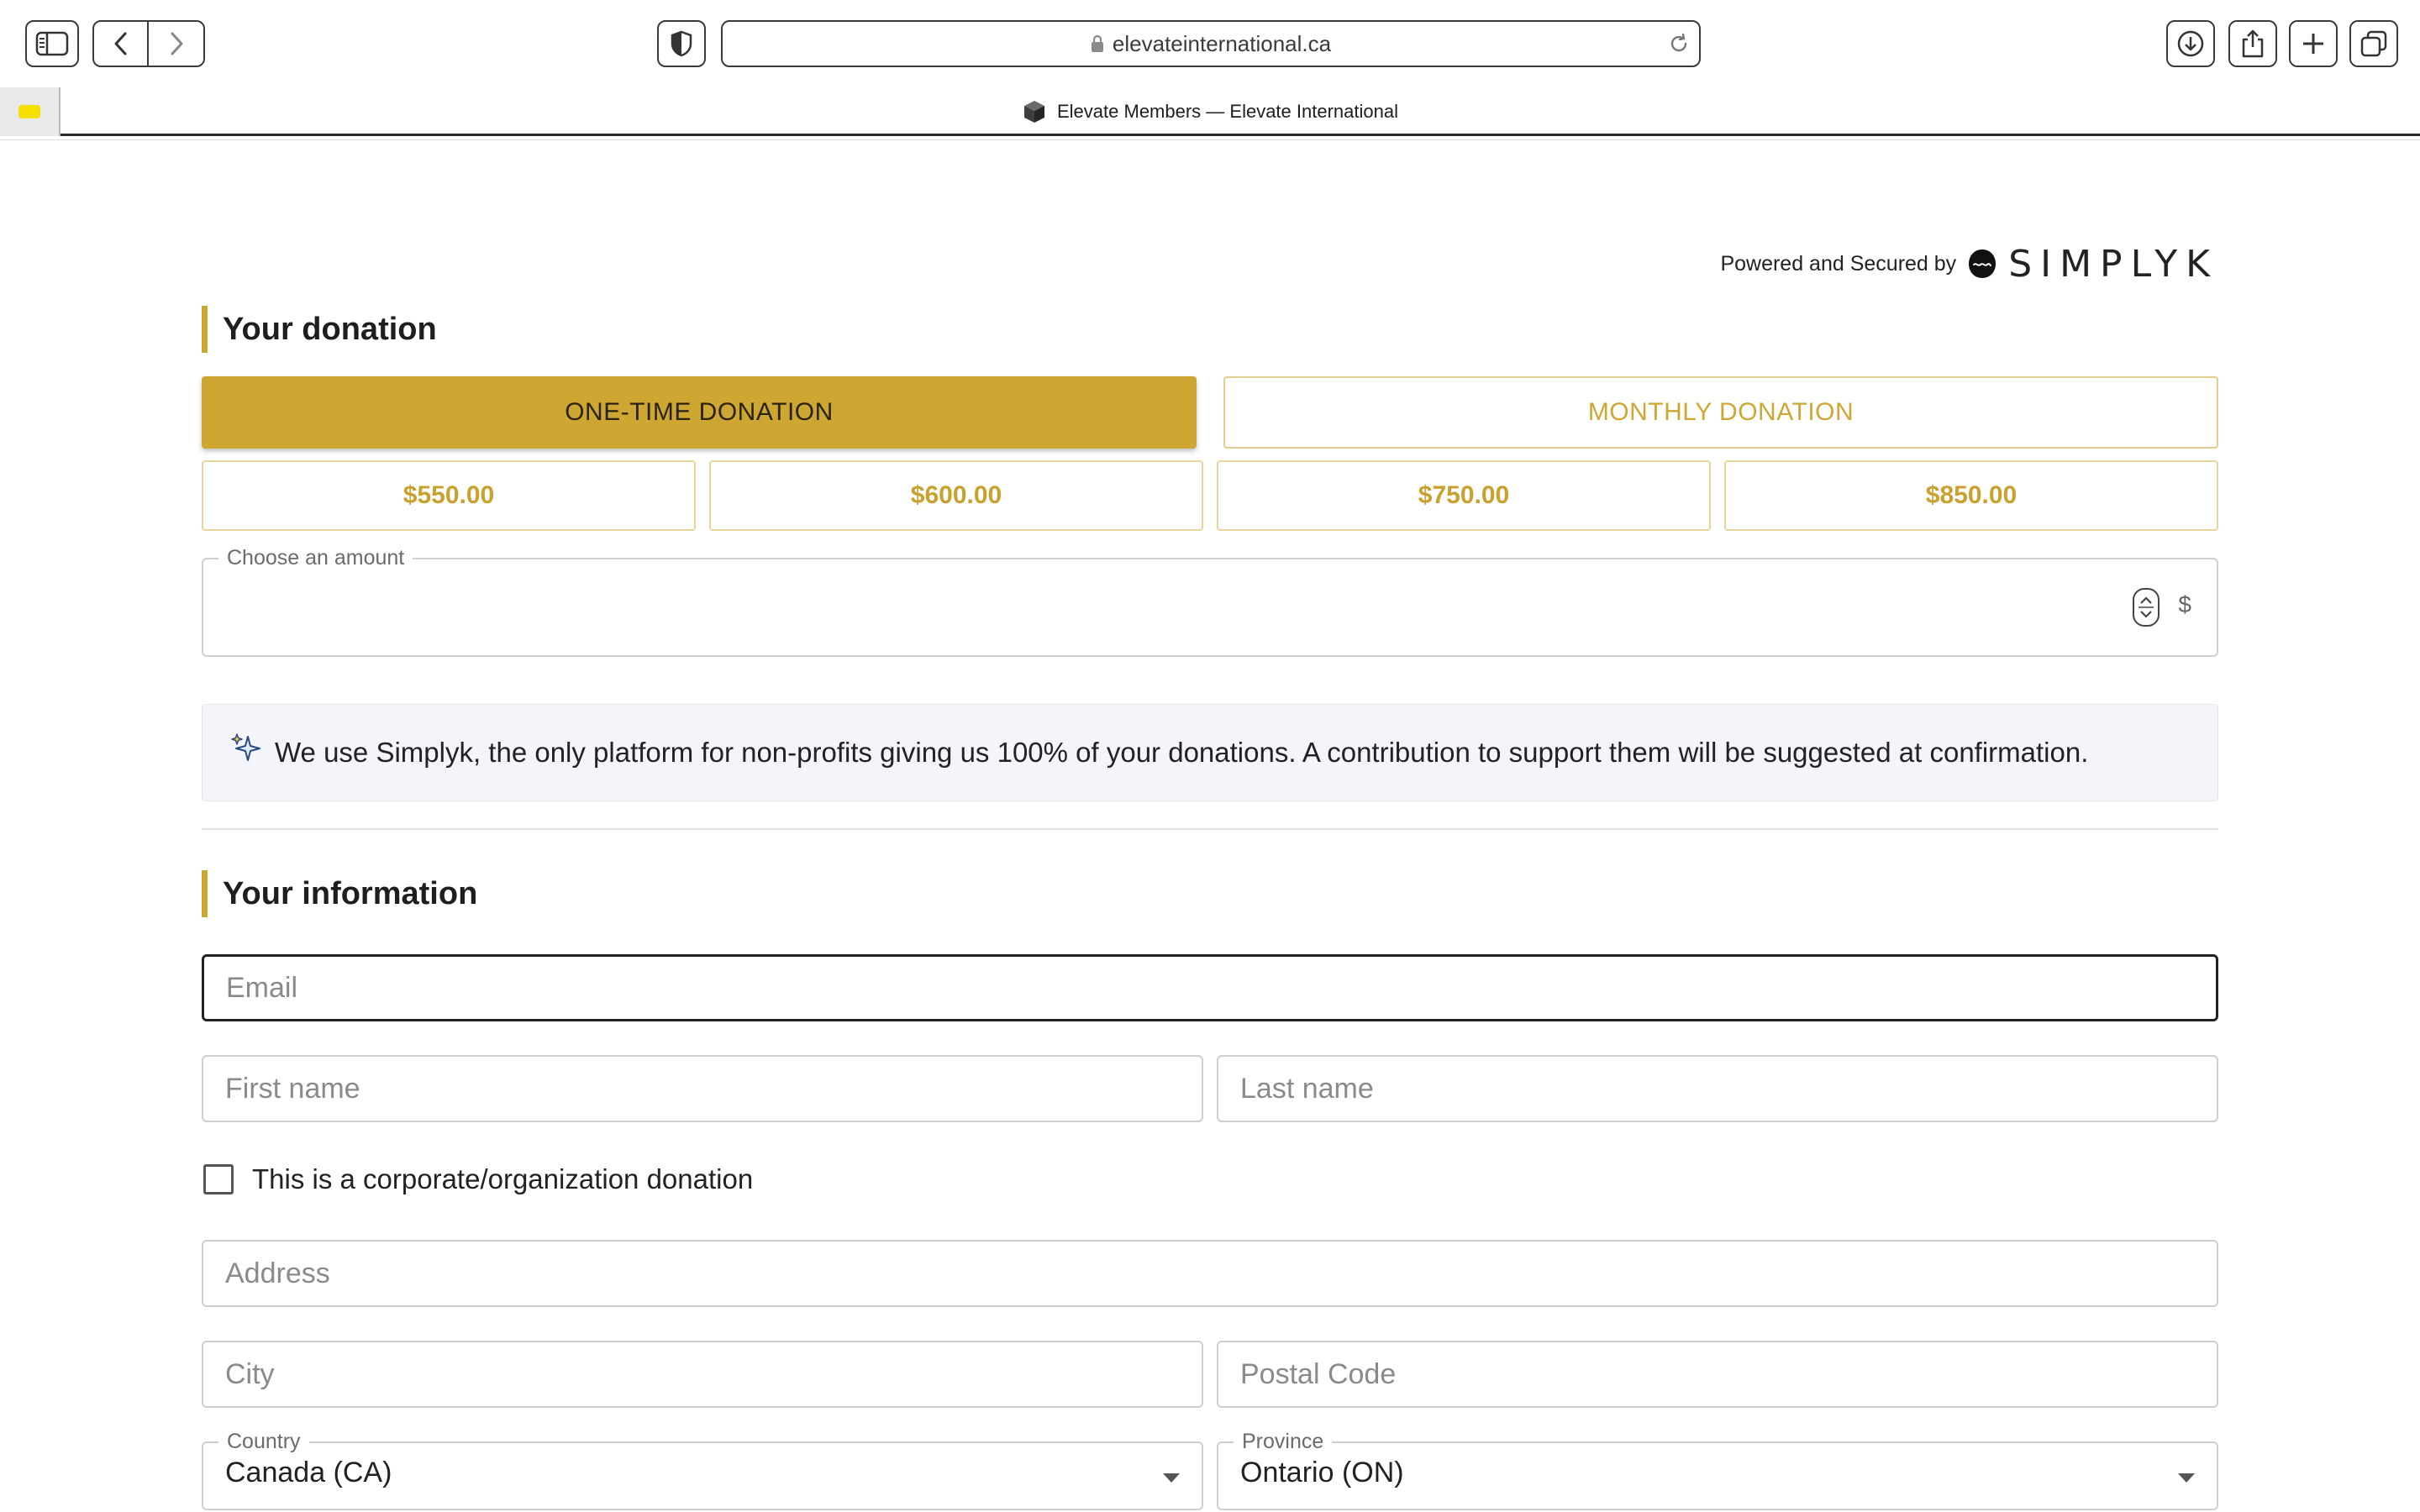  What do you see at coordinates (1983, 263) in the screenshot?
I see `simplyk-logo-icon` at bounding box center [1983, 263].